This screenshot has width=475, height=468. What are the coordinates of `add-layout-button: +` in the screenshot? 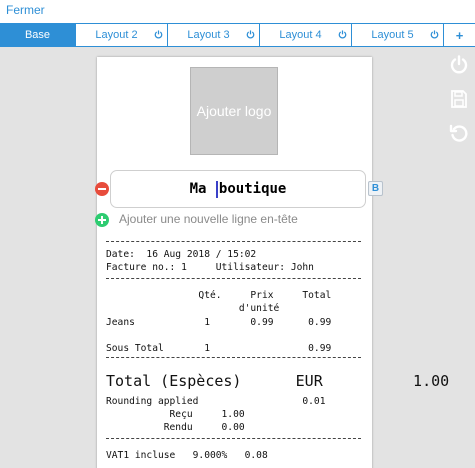 It's located at (459, 35).